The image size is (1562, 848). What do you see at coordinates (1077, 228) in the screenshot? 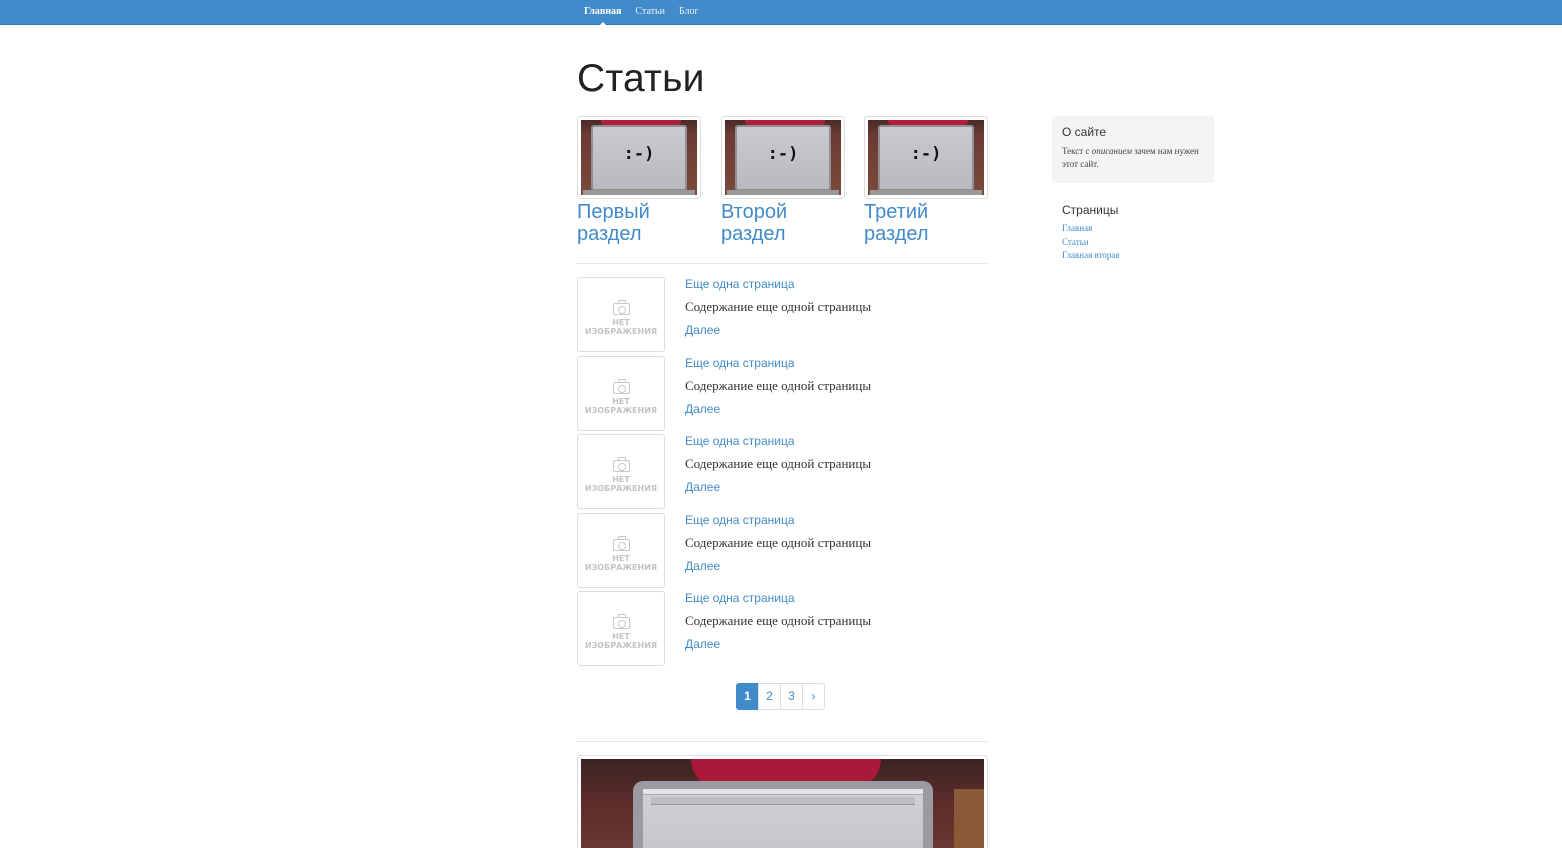
I see `sidebar-link-home: Главная` at bounding box center [1077, 228].